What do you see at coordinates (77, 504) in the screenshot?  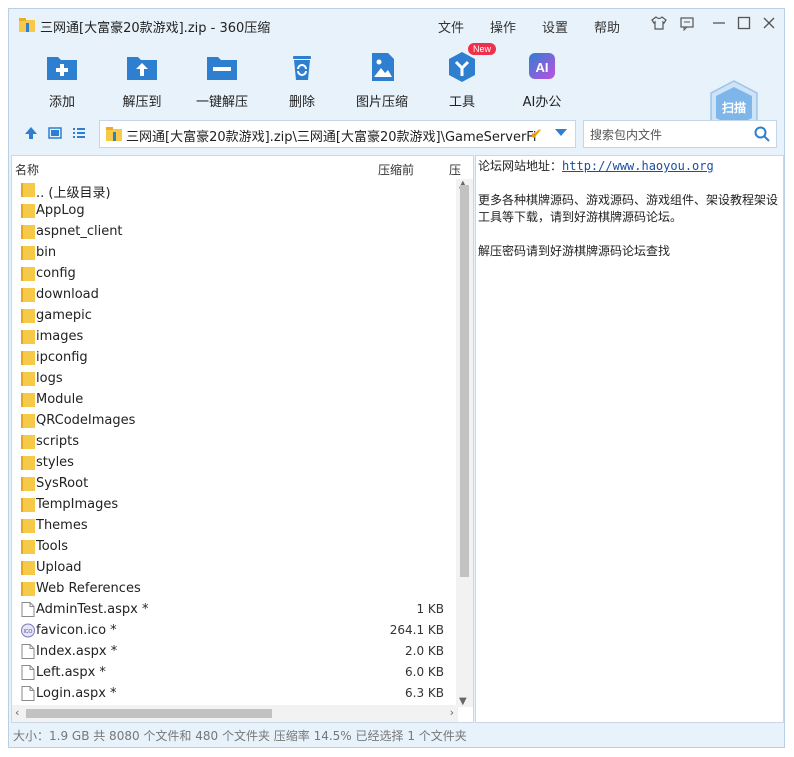 I see `file-name: TempImages` at bounding box center [77, 504].